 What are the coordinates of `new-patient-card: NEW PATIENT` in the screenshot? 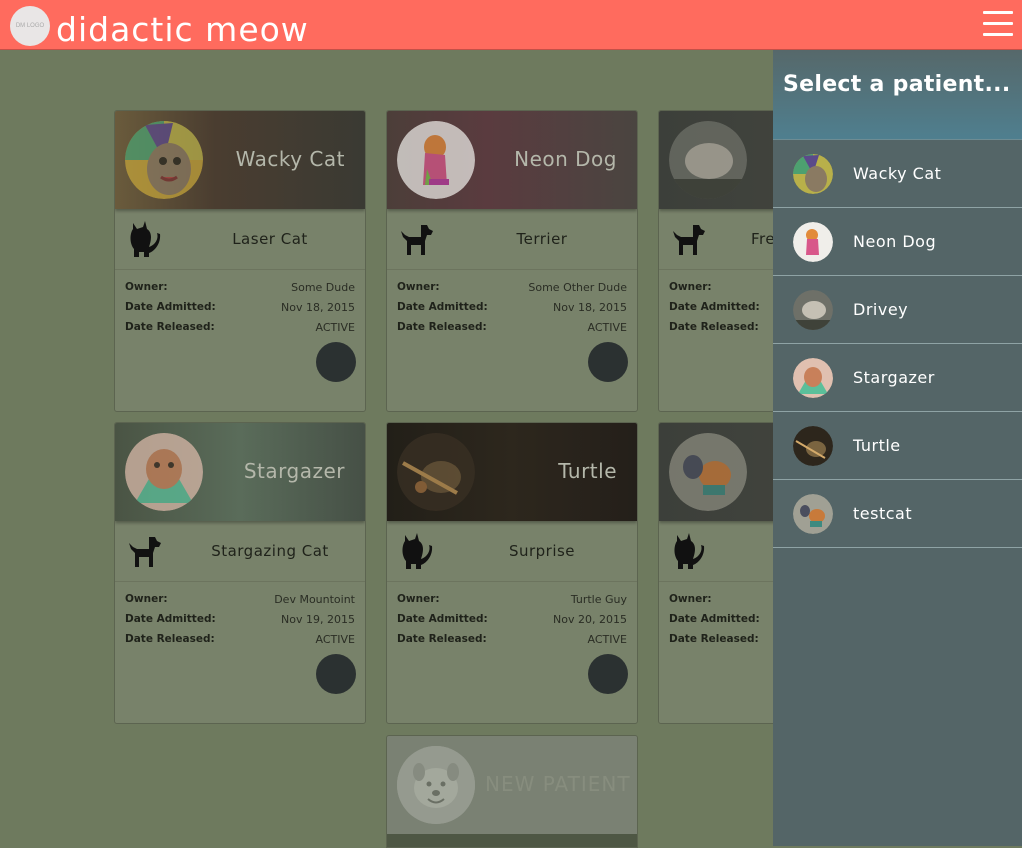 It's located at (512, 791).